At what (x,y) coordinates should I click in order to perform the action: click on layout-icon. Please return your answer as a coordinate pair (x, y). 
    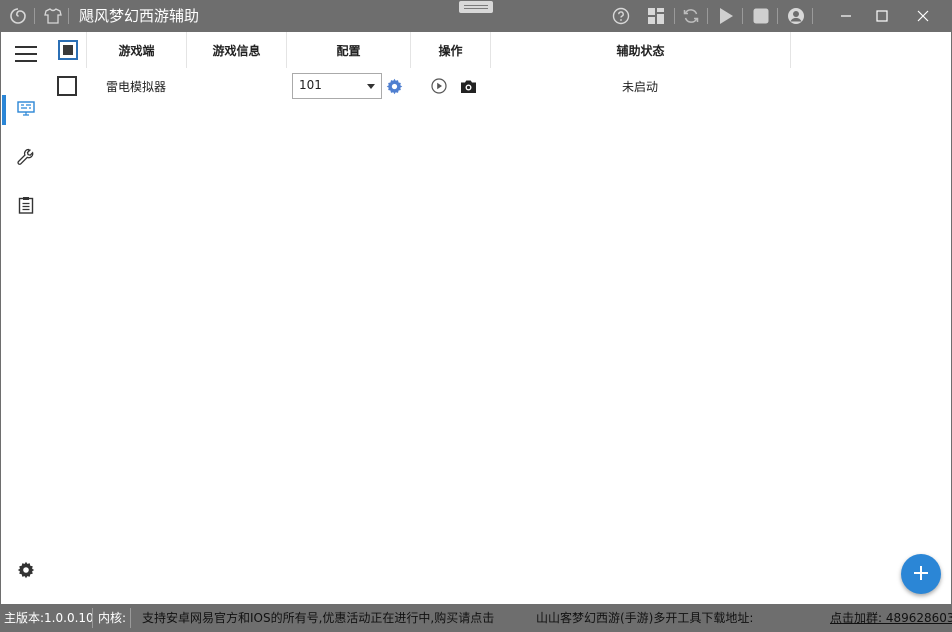
    Looking at the image, I should click on (656, 16).